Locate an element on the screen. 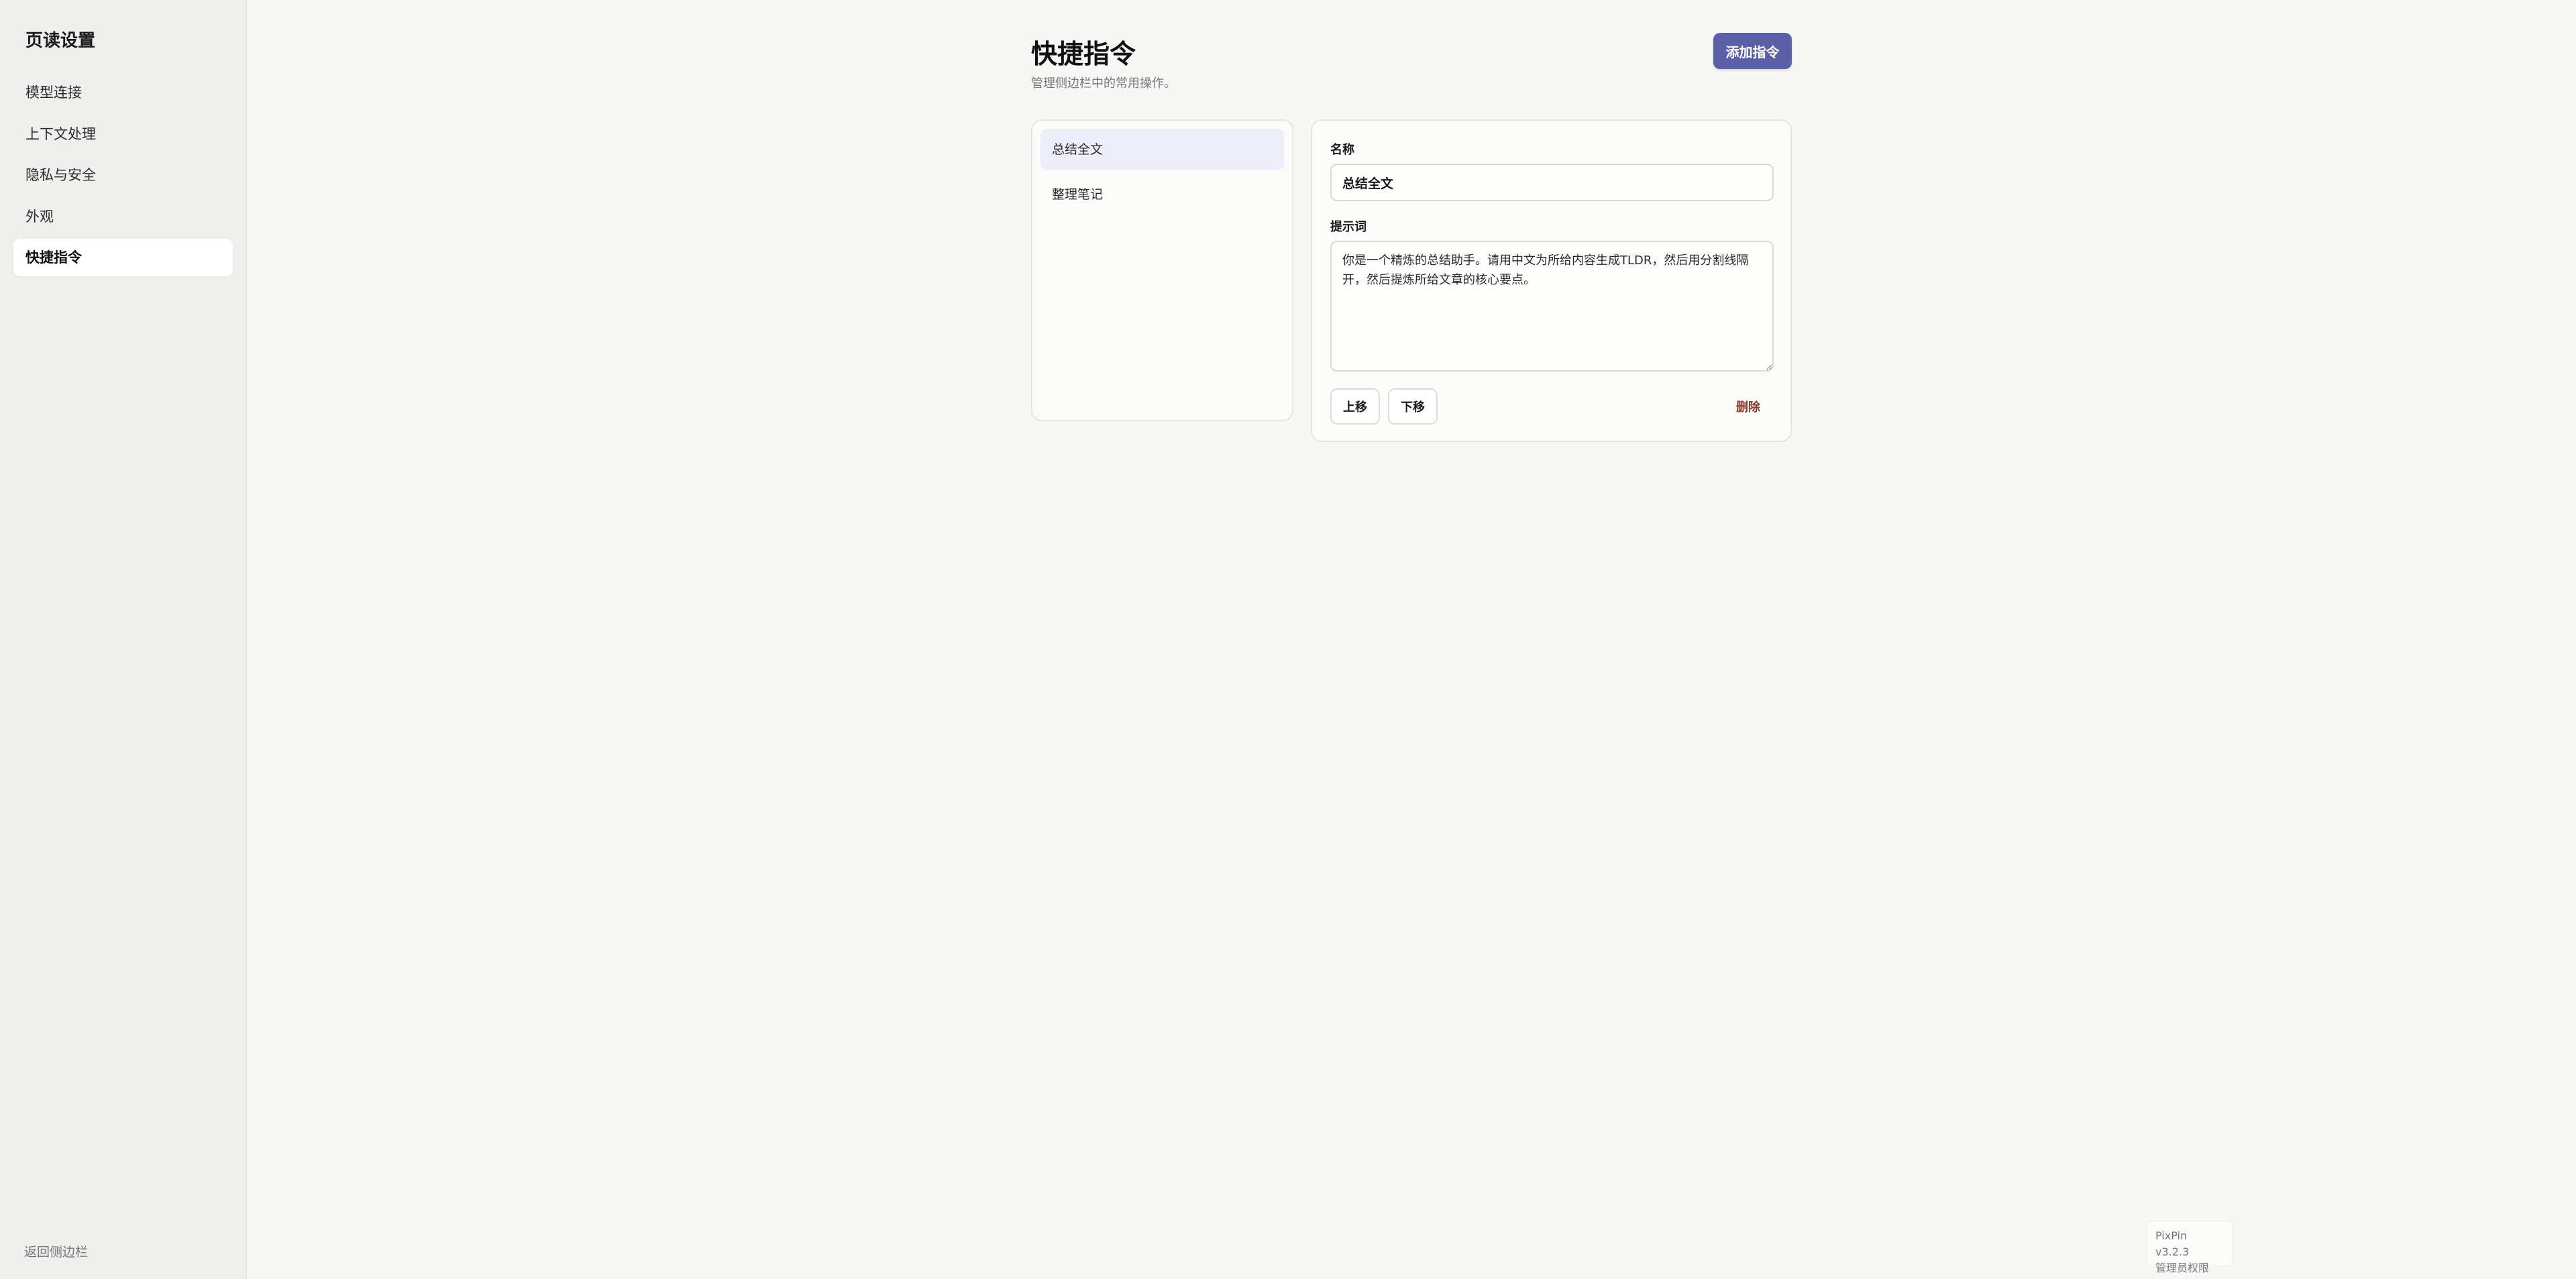  sidebar-nav: 模型连接 上下文处理 隐私与安全 外观 快捷指令 is located at coordinates (123, 177).